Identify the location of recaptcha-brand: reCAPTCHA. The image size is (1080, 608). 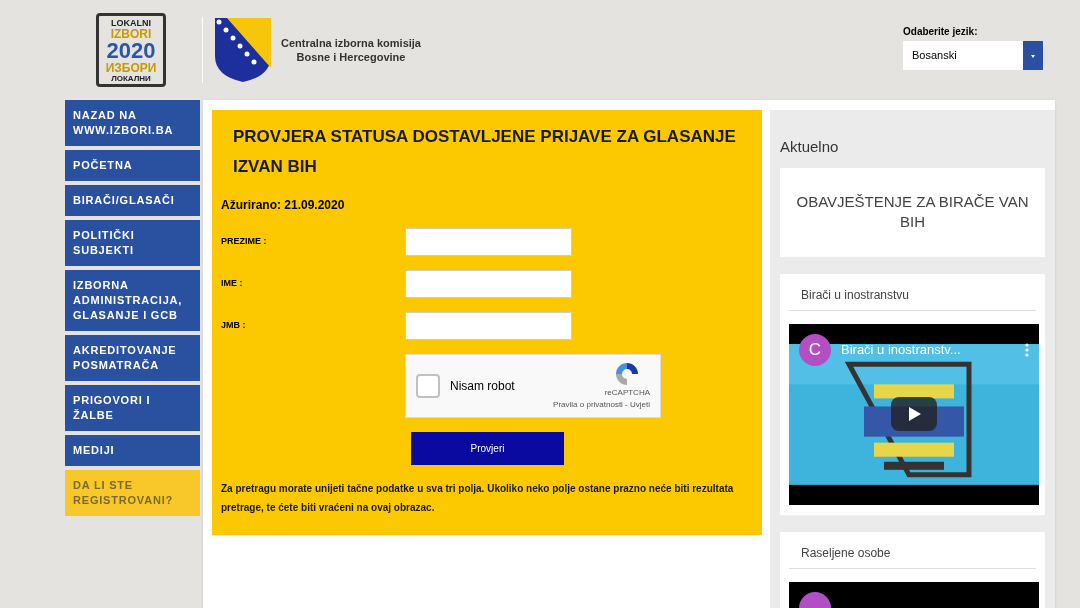
(627, 393).